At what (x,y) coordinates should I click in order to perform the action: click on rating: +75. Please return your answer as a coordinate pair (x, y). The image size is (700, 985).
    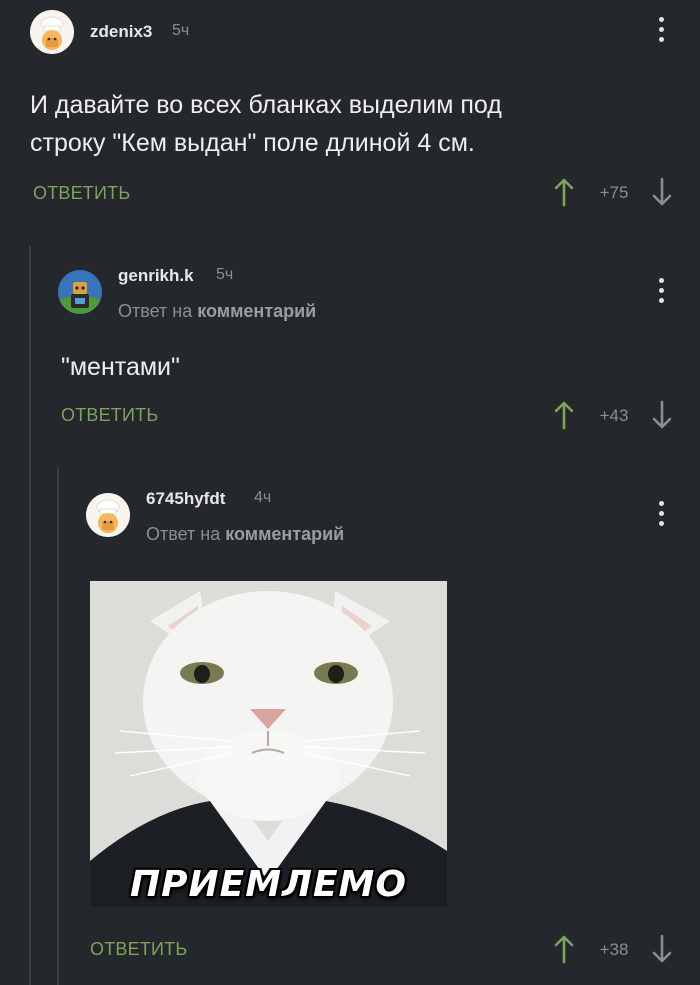
    Looking at the image, I should click on (614, 192).